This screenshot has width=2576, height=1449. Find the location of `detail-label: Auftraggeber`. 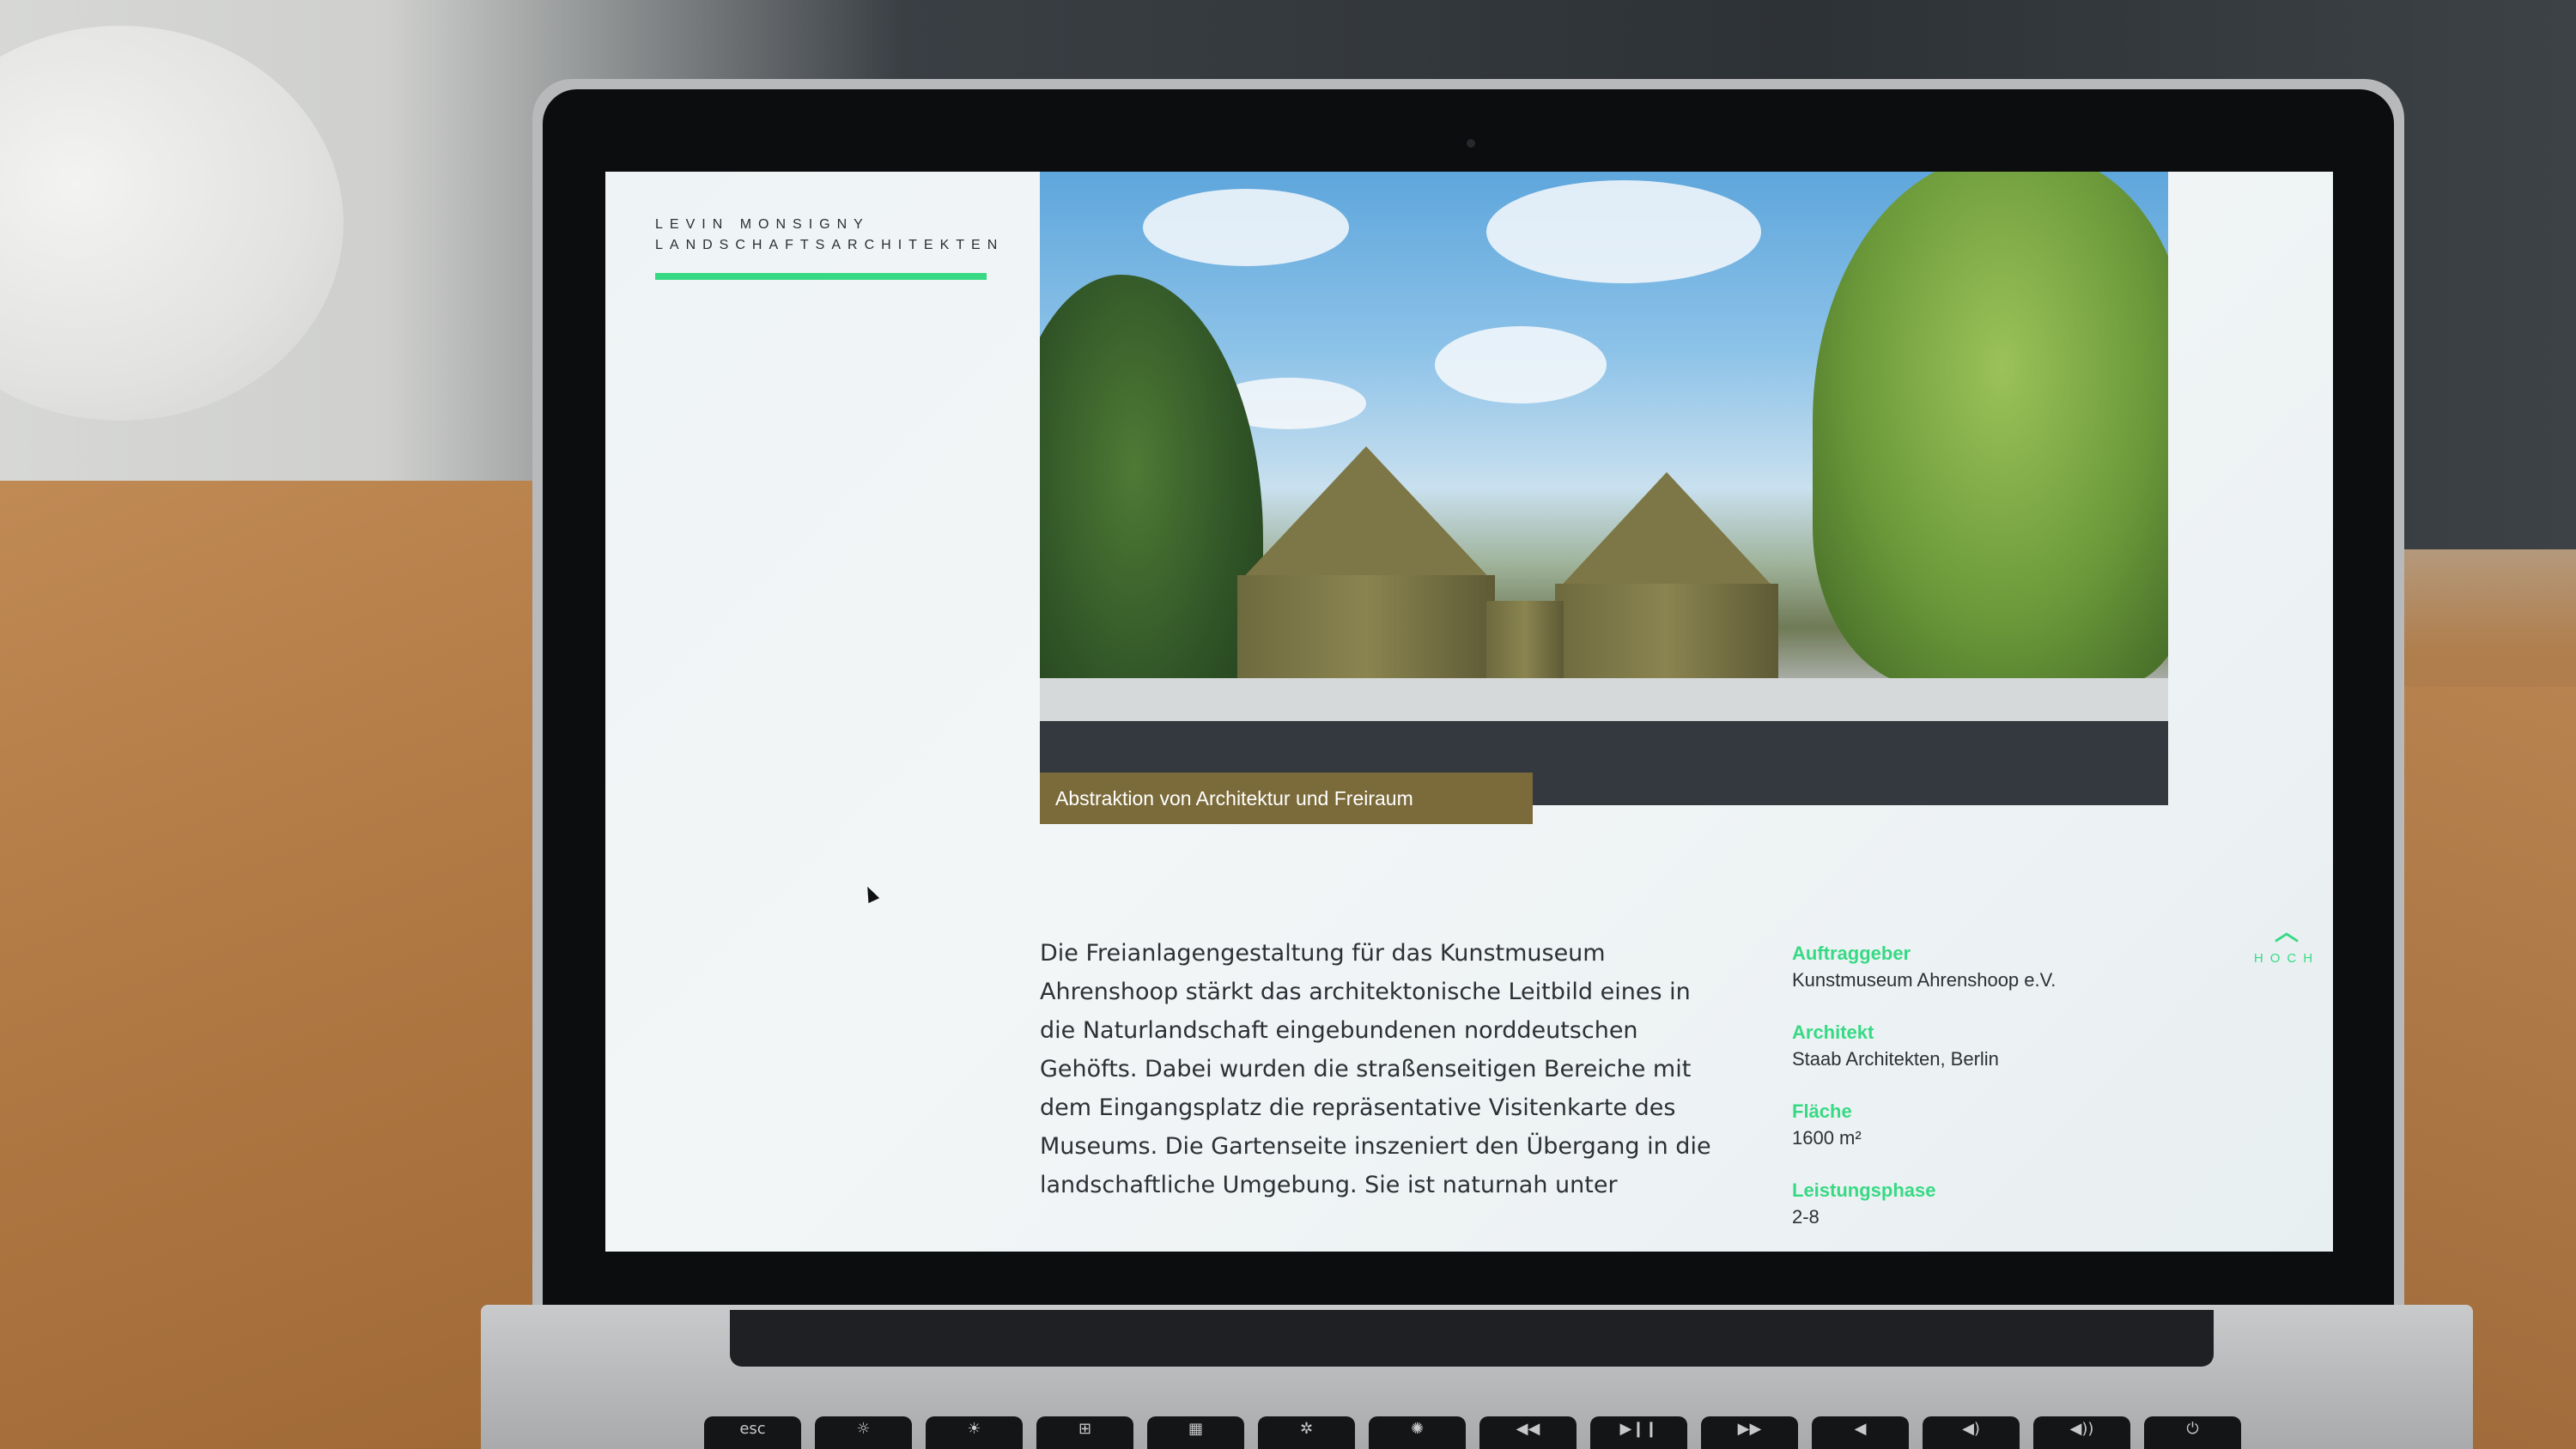

detail-label: Auftraggeber is located at coordinates (1851, 954).